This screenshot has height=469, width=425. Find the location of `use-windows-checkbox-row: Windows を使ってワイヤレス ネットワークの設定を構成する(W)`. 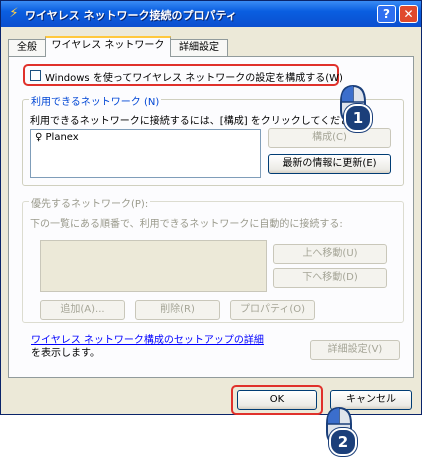

use-windows-checkbox-row: Windows を使ってワイヤレス ネットワークの設定を構成する(W) is located at coordinates (183, 75).